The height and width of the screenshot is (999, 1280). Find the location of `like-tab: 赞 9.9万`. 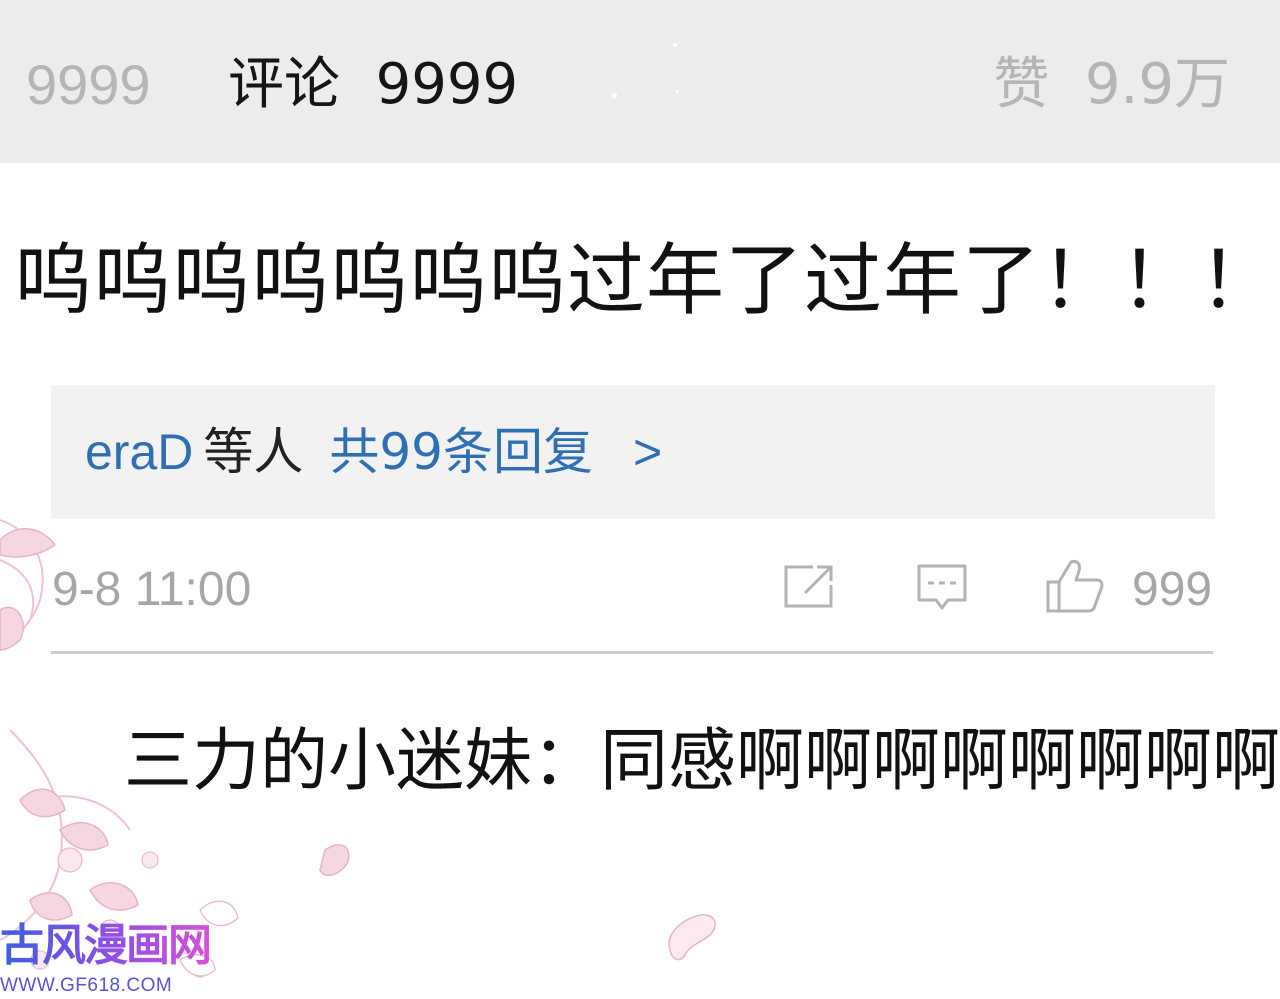

like-tab: 赞 9.9万 is located at coordinates (1111, 85).